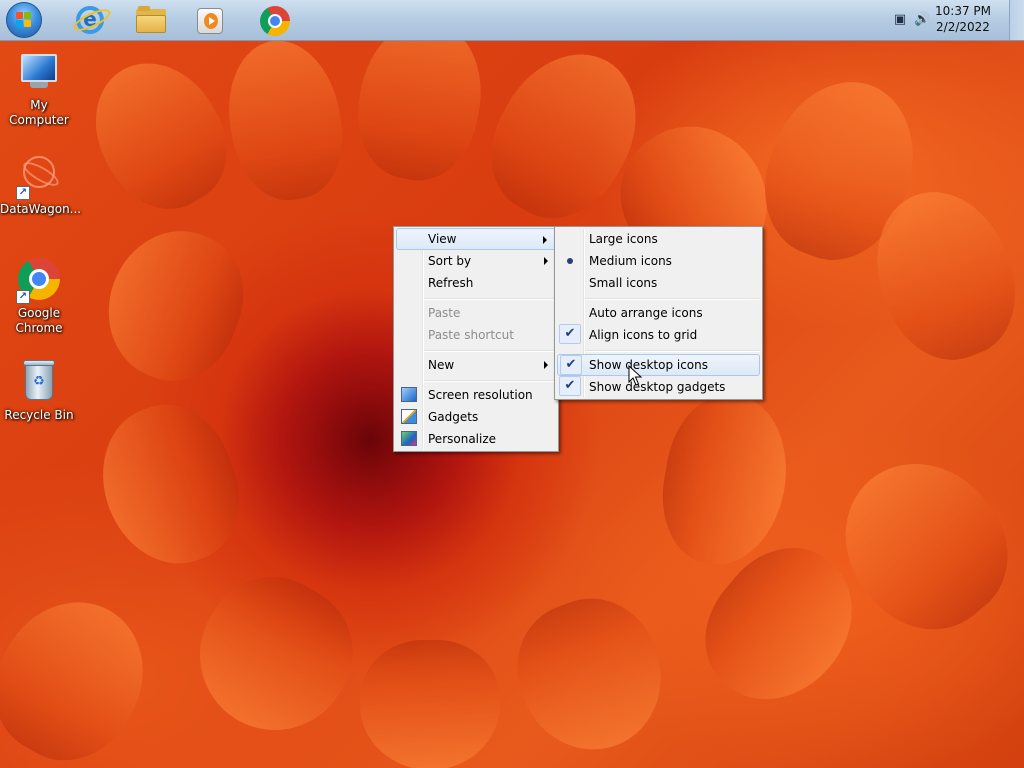  Describe the element at coordinates (658, 365) in the screenshot. I see `submenu-item-show-desktop-icons: ✔ Show desktop icons` at that location.